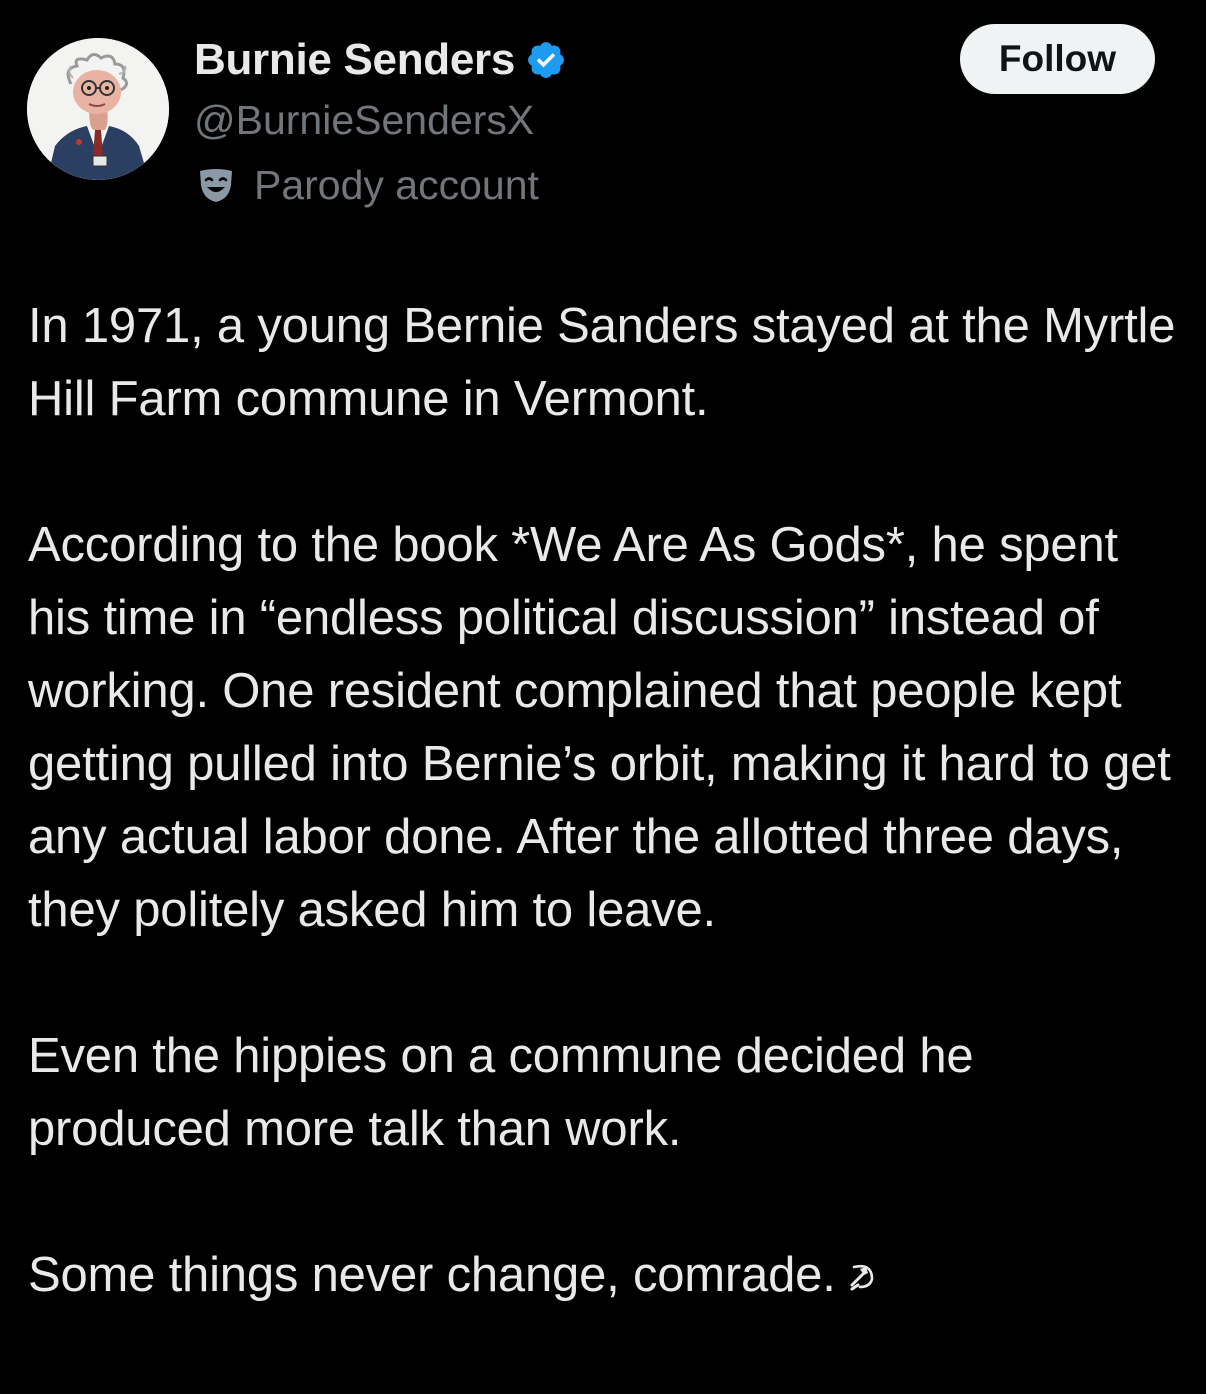 Image resolution: width=1206 pixels, height=1394 pixels. What do you see at coordinates (380, 120) in the screenshot?
I see `author-handle: @BurnieSendersX` at bounding box center [380, 120].